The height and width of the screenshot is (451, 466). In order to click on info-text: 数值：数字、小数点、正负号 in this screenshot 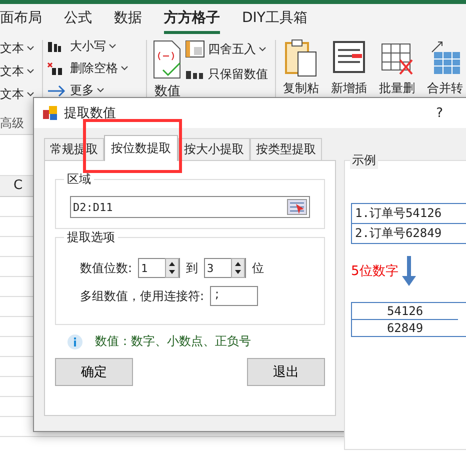, I will do `click(173, 341)`.